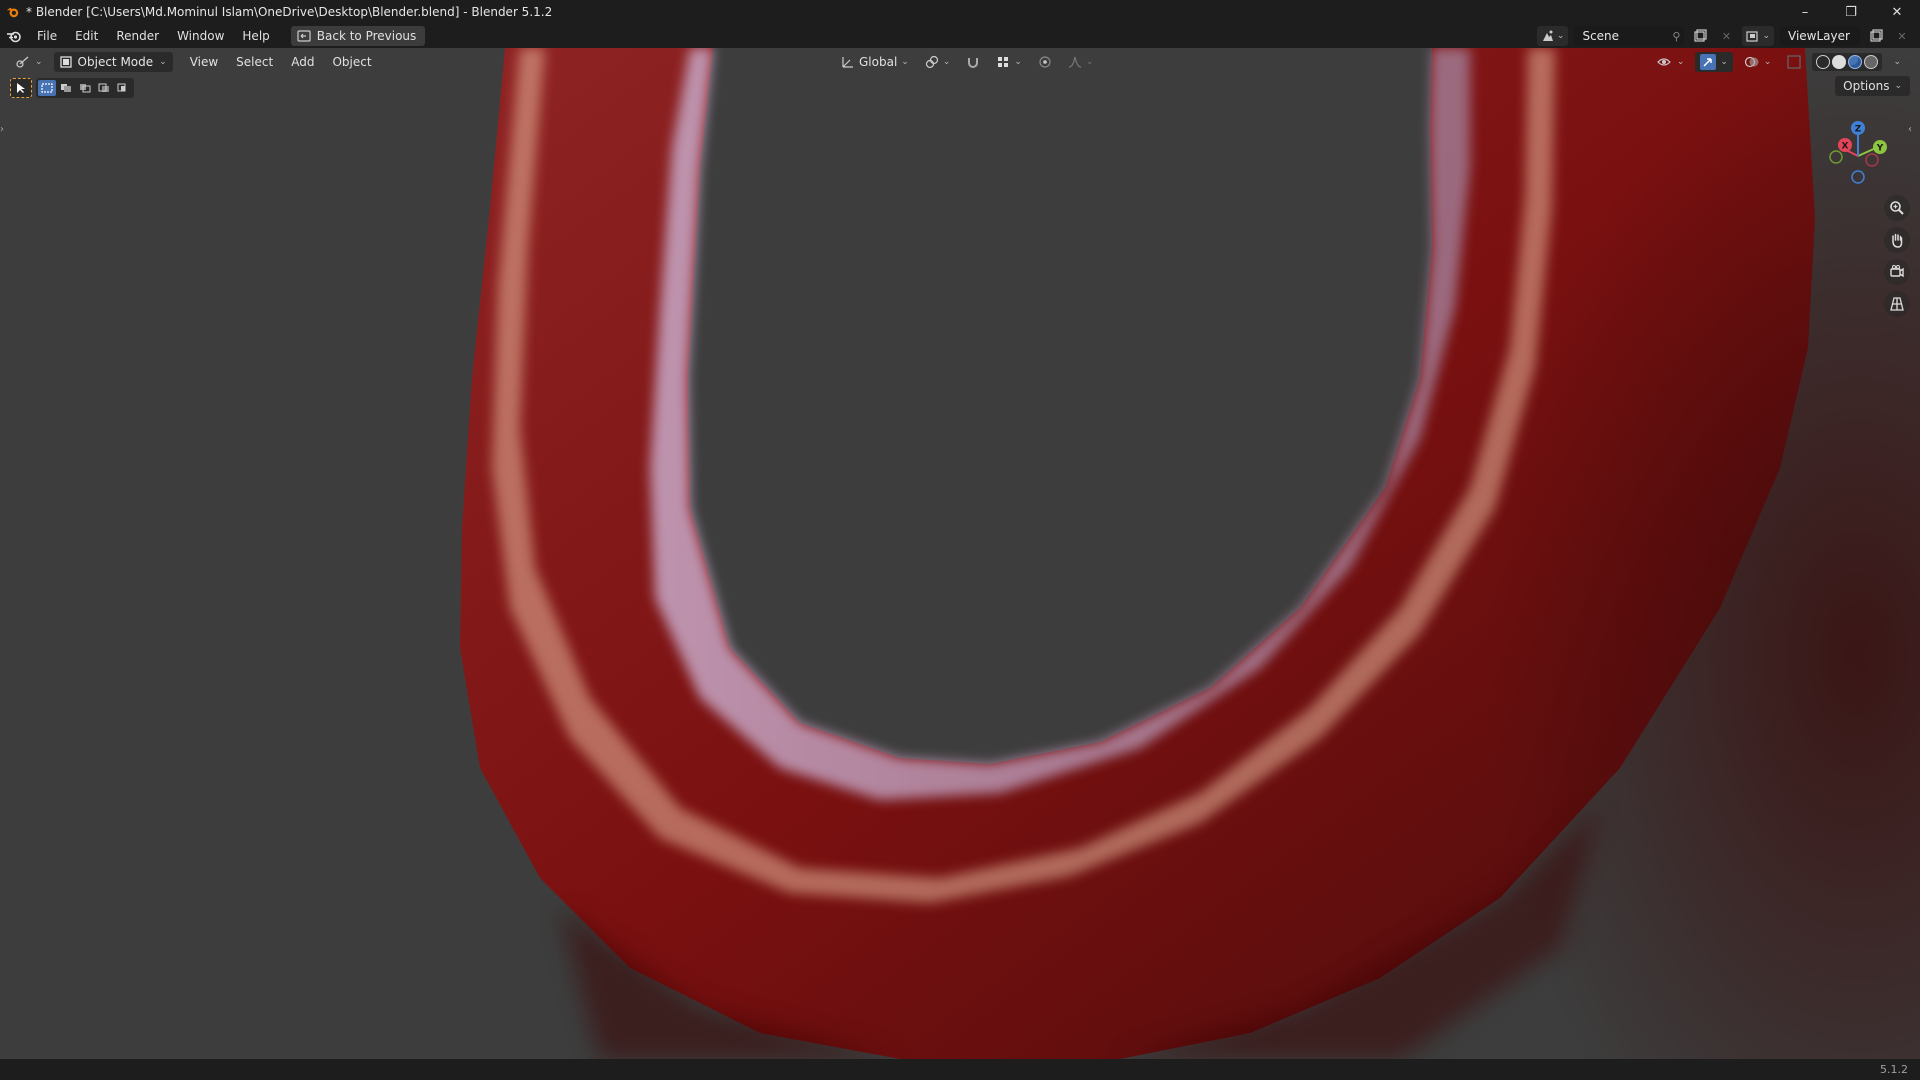 This screenshot has width=1920, height=1080. I want to click on z-axis-label: Z, so click(1858, 130).